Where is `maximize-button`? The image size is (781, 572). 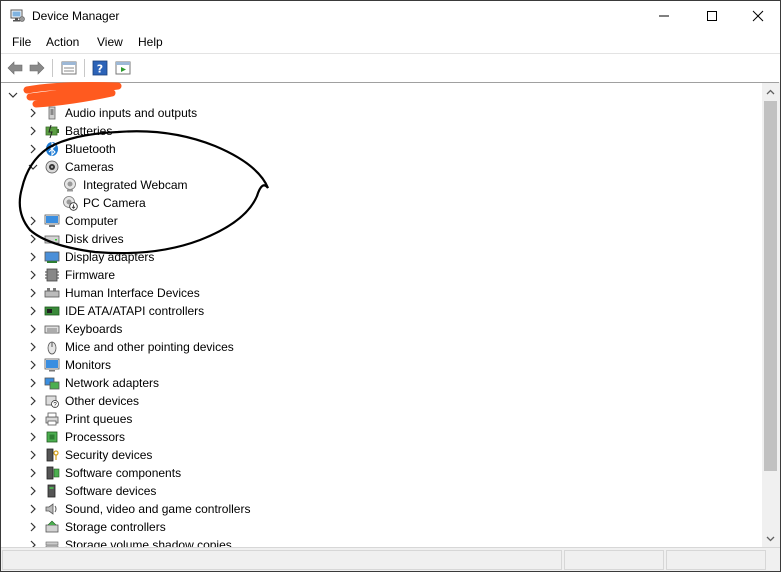 maximize-button is located at coordinates (712, 16).